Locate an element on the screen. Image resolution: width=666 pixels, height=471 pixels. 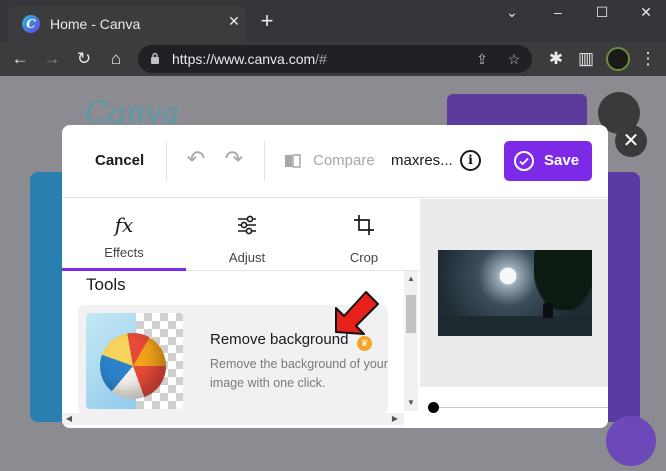
close-dialog-icon: ✕ is located at coordinates (631, 141).